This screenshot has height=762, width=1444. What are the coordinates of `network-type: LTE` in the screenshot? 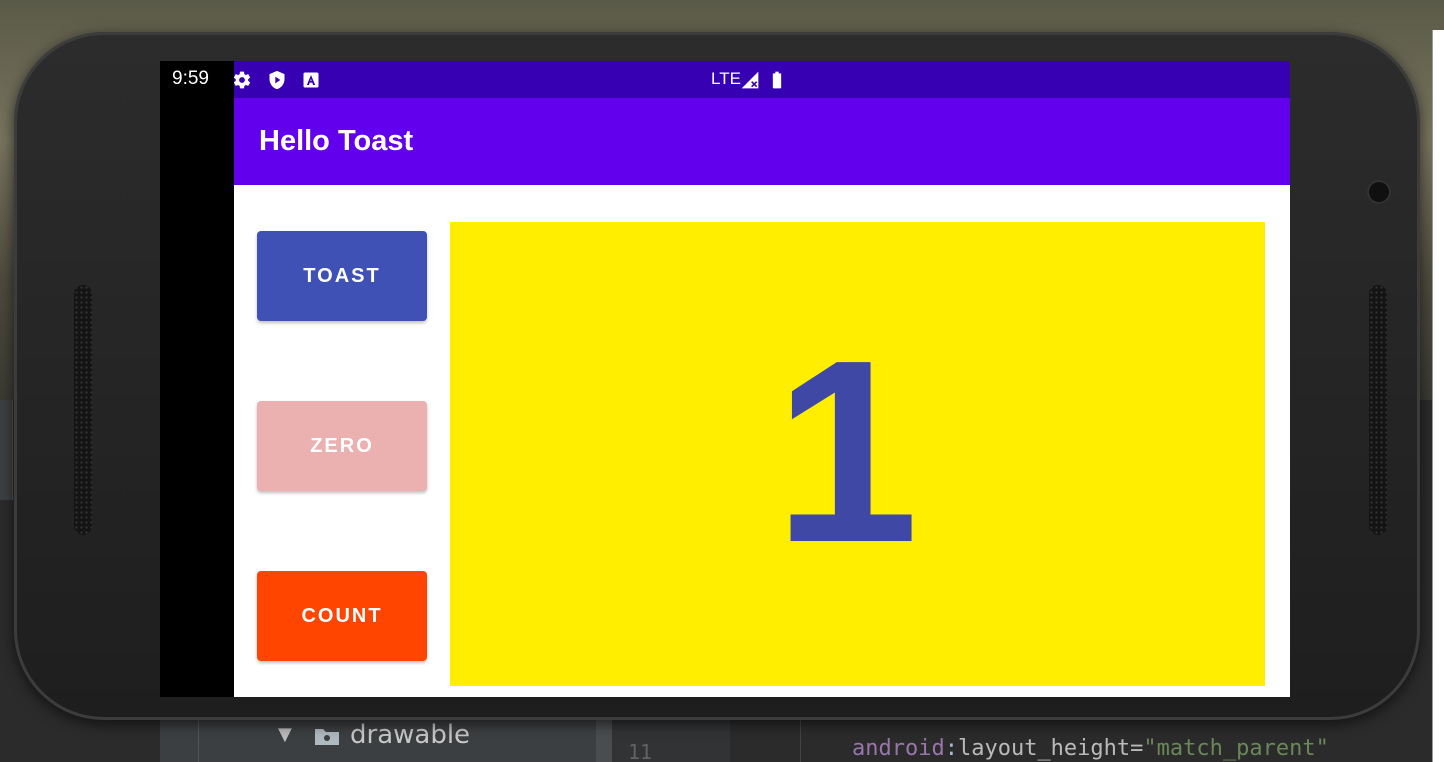 It's located at (726, 78).